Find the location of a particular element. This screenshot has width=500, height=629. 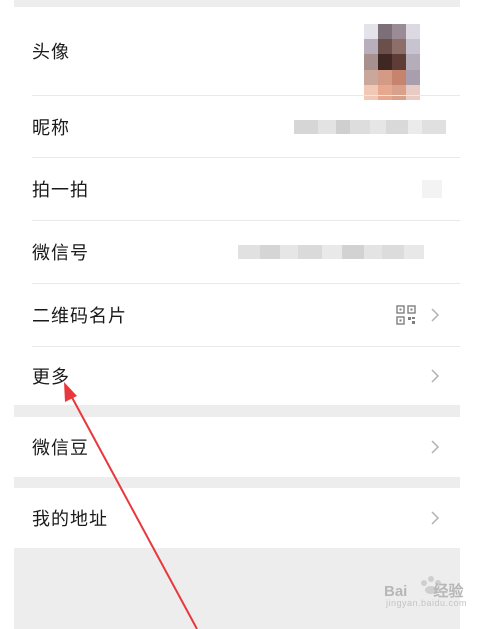

qr-card-row: 二维码名片 is located at coordinates (237, 315).